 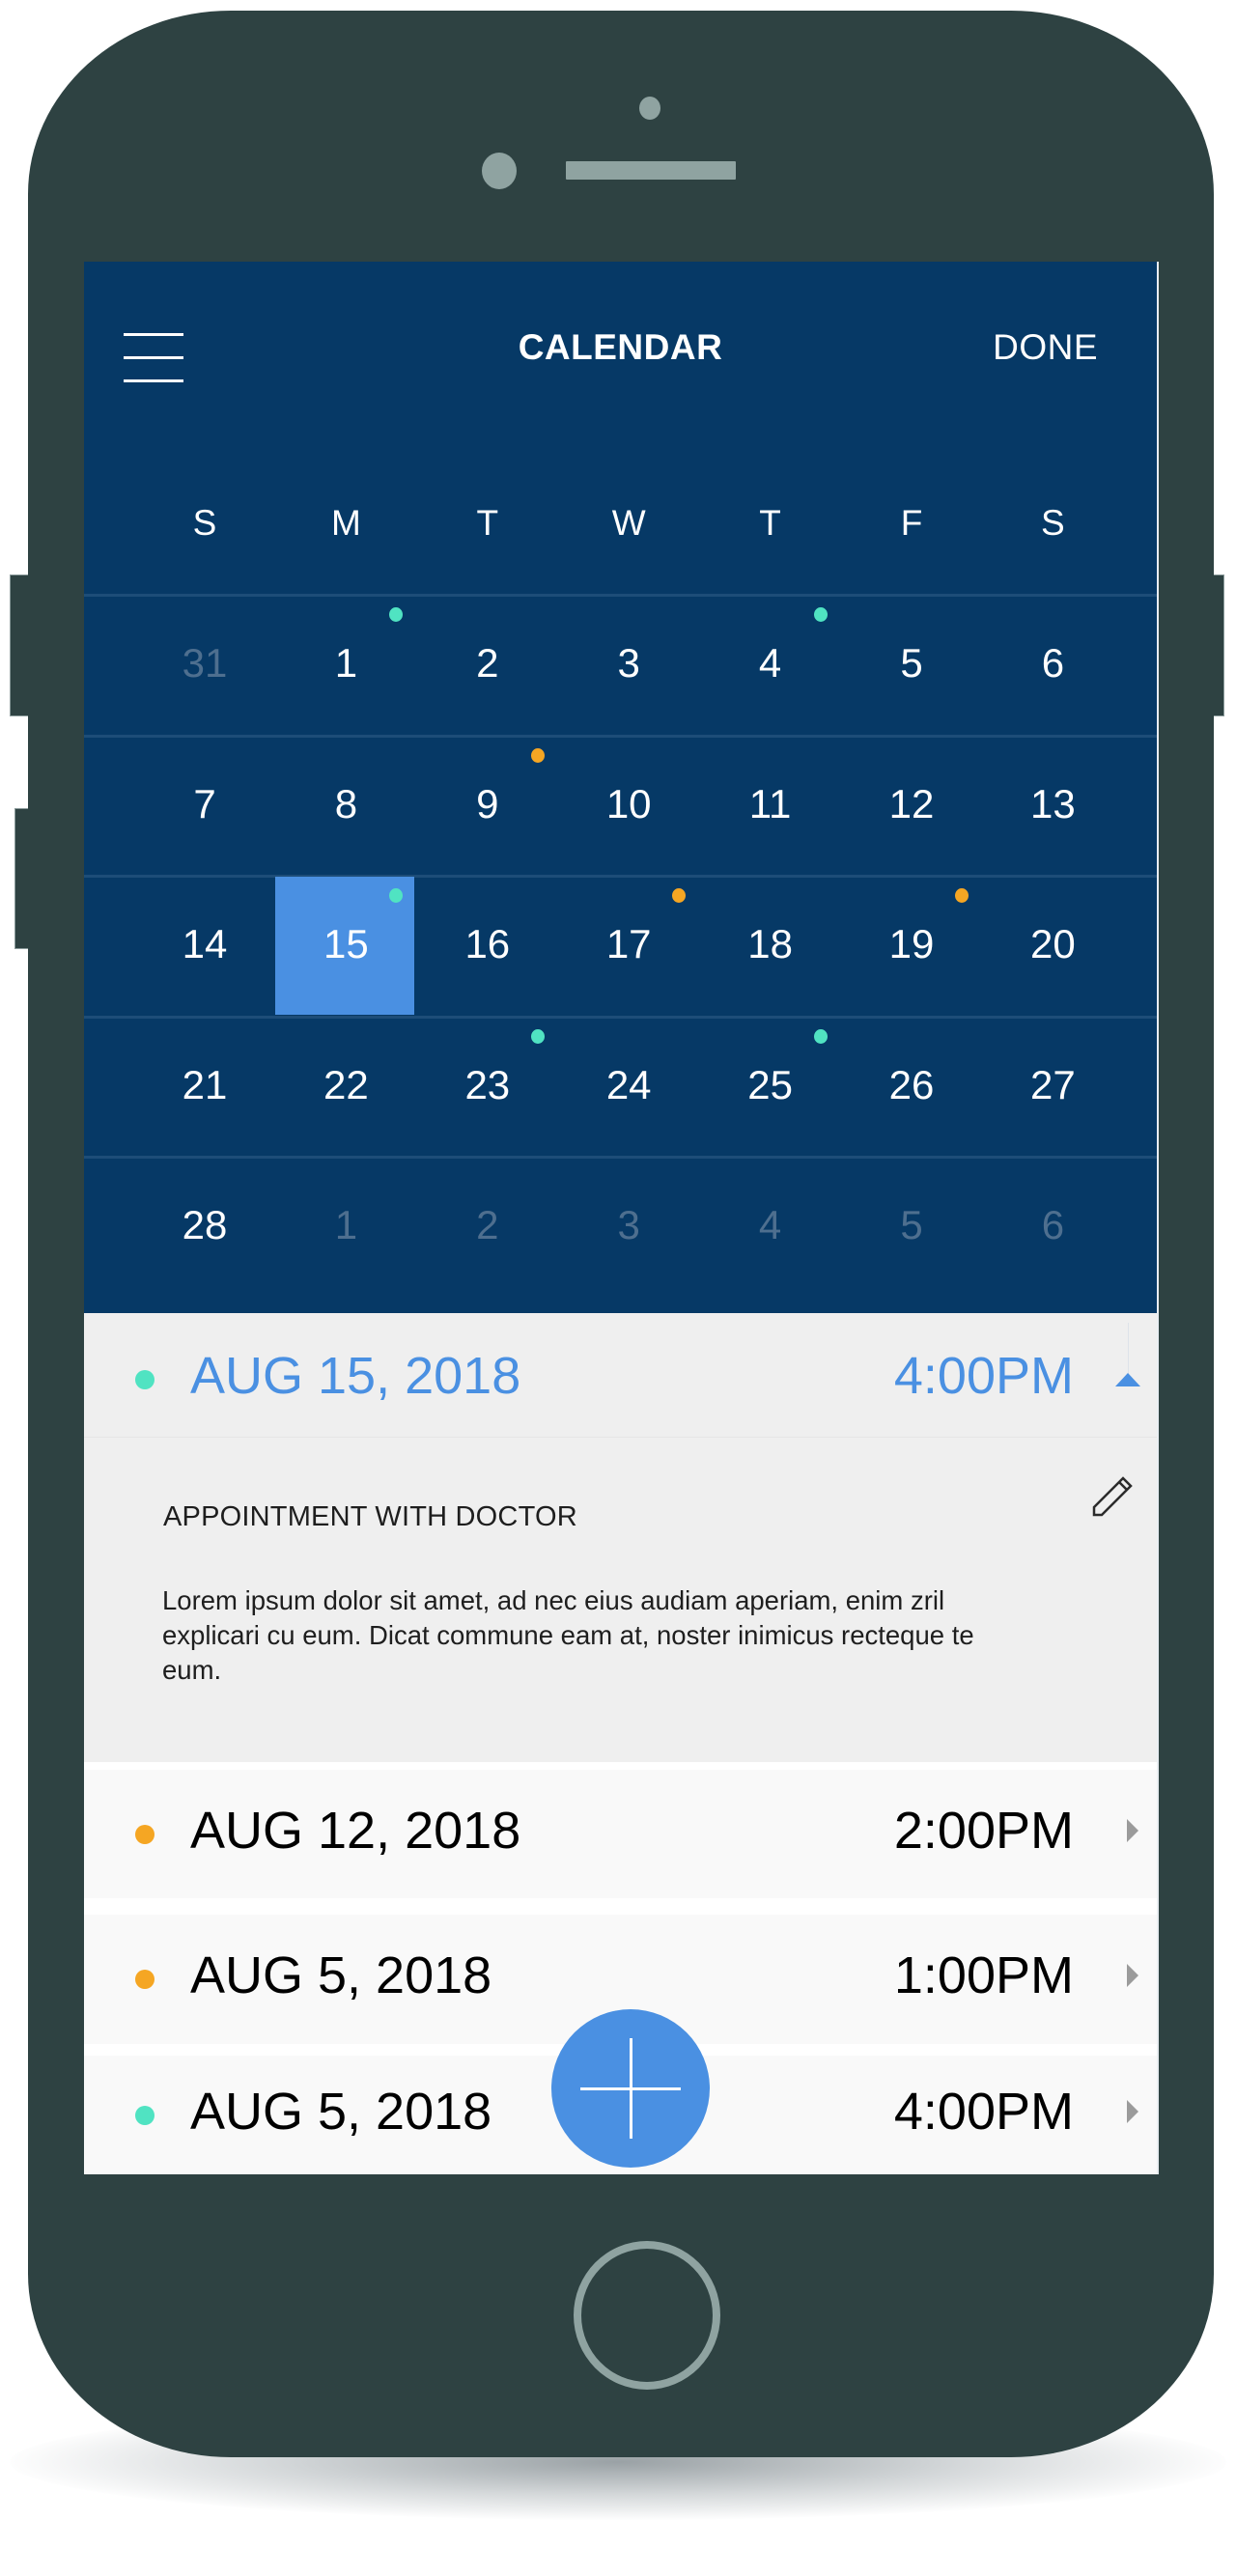 I want to click on pencil-icon, so click(x=1112, y=1497).